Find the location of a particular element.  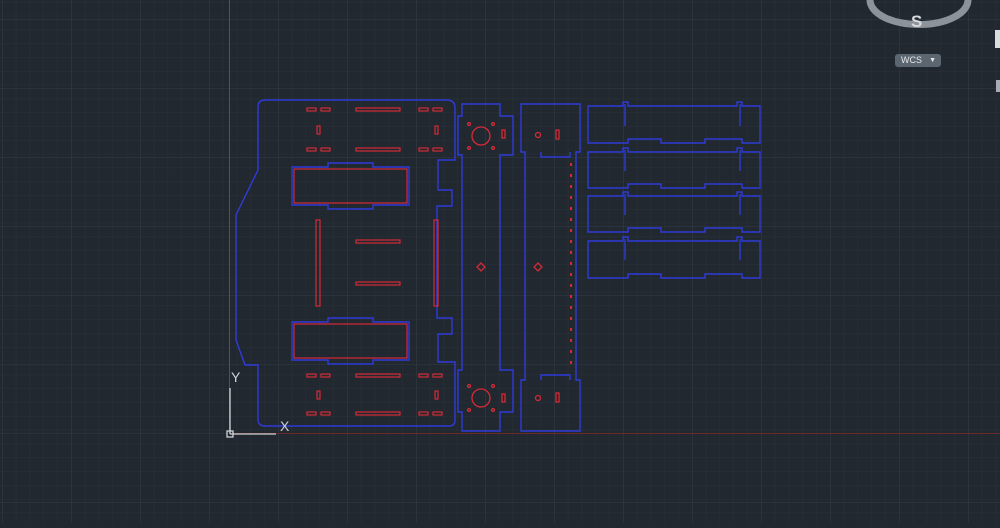

ucs-y-label: Y is located at coordinates (236, 377).